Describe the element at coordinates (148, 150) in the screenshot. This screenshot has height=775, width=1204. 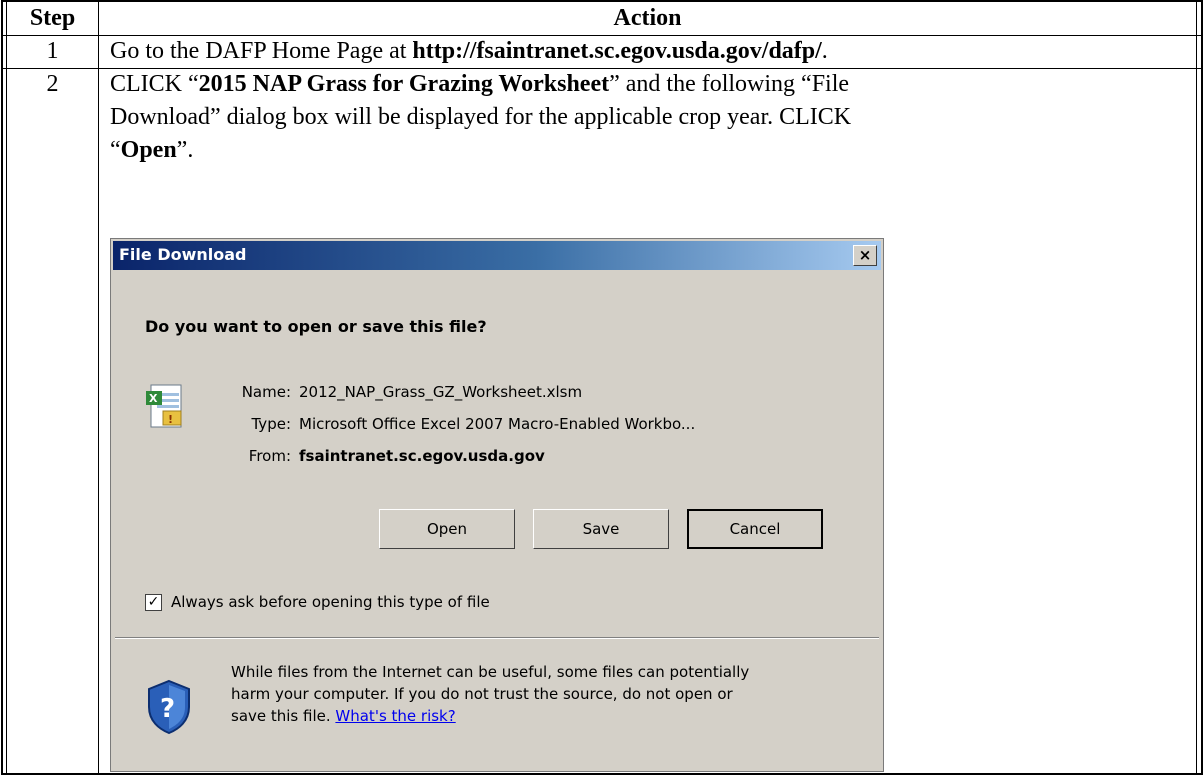
I see `open-instruction: Open` at that location.